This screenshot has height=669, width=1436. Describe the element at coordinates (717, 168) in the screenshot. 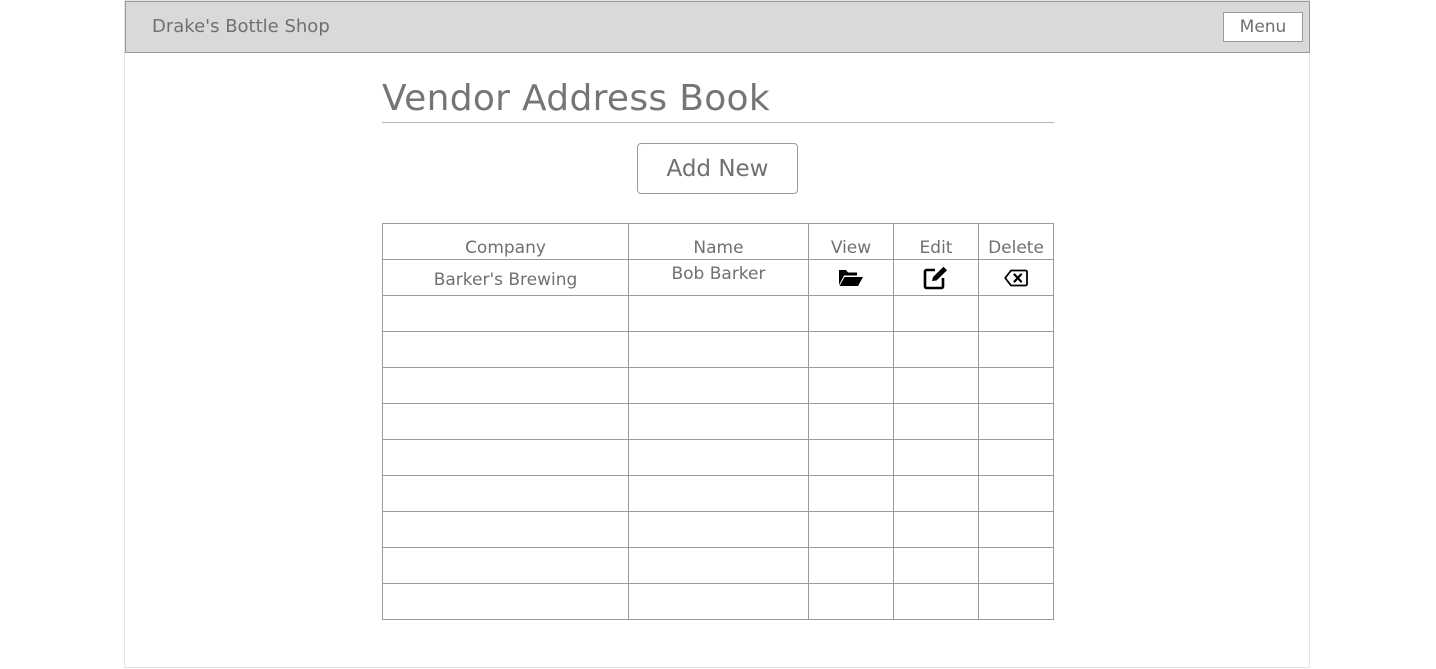

I see `add-new-button: Add New` at that location.